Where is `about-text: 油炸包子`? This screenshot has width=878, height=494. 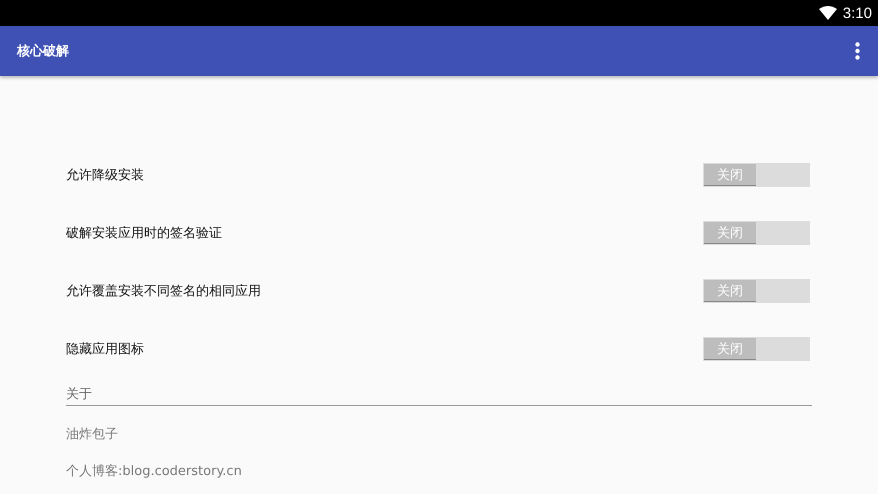
about-text: 油炸包子 is located at coordinates (92, 434).